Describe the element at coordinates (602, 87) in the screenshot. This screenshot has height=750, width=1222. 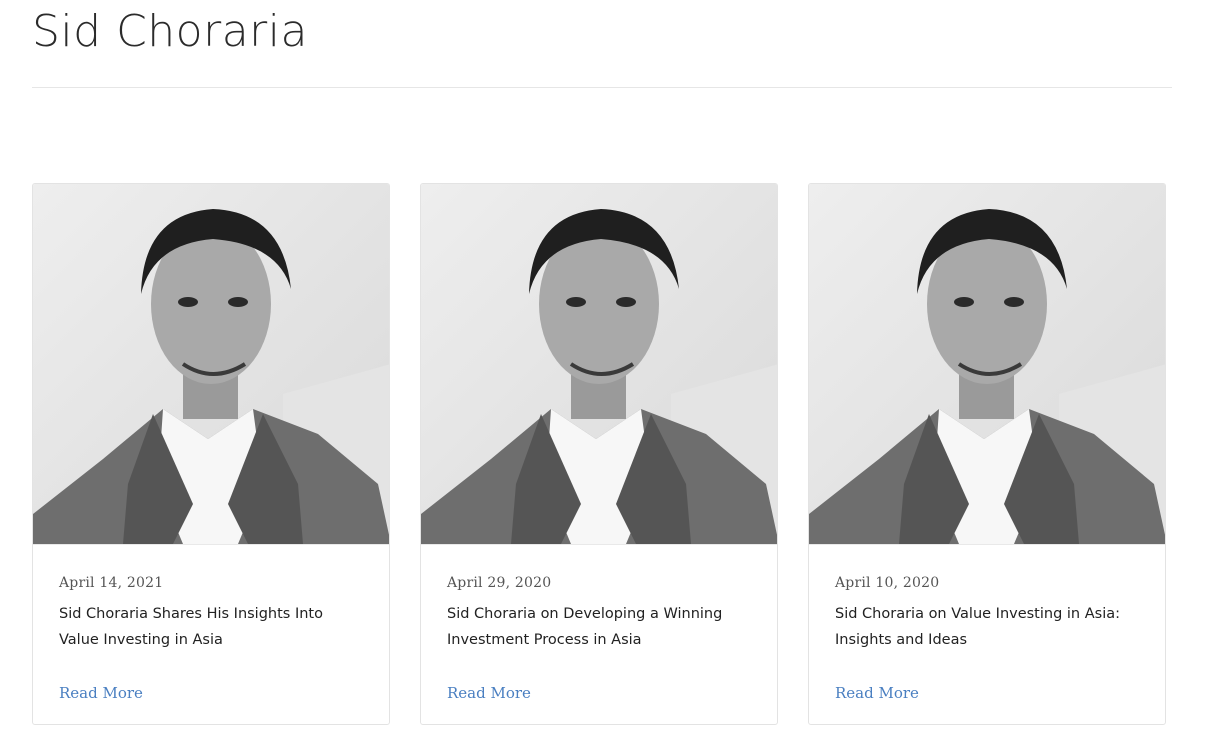
I see `title-divider` at that location.